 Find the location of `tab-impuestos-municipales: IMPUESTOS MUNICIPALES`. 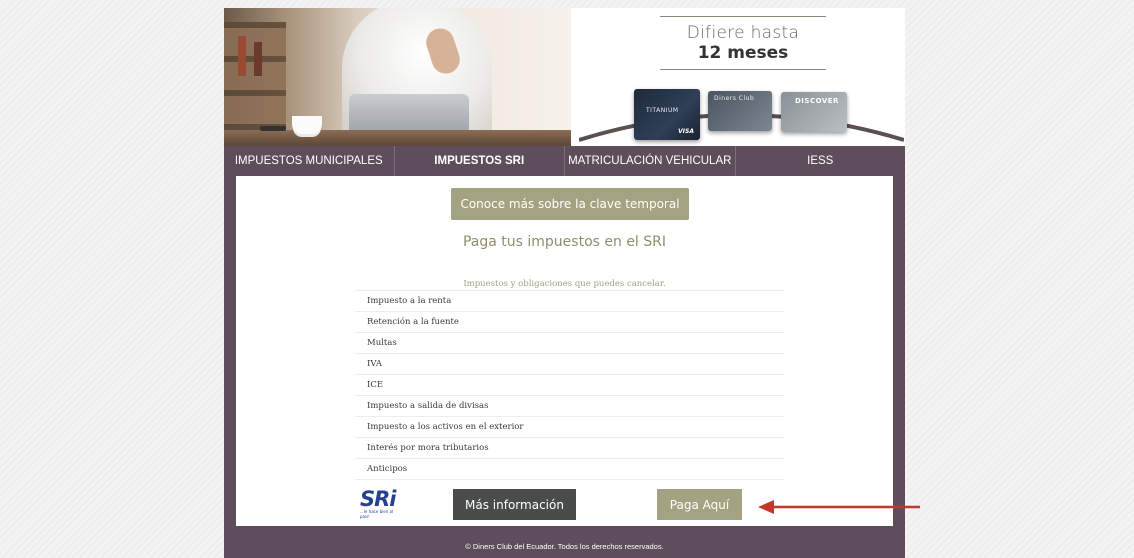

tab-impuestos-municipales: IMPUESTOS MUNICIPALES is located at coordinates (309, 161).